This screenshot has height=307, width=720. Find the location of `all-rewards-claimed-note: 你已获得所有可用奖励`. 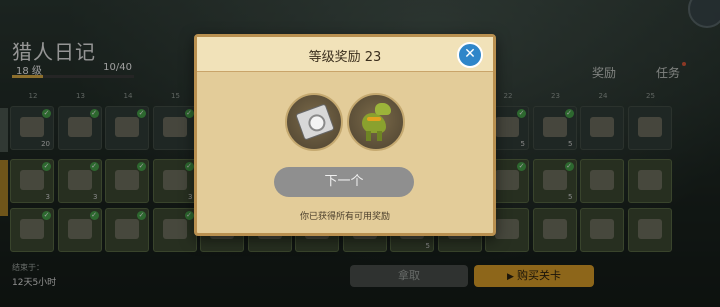

all-rewards-claimed-note: 你已获得所有可用奖励 is located at coordinates (344, 217).